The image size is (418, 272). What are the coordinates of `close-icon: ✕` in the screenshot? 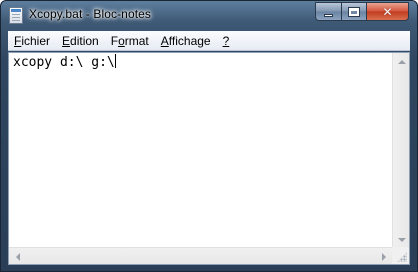 It's located at (387, 11).